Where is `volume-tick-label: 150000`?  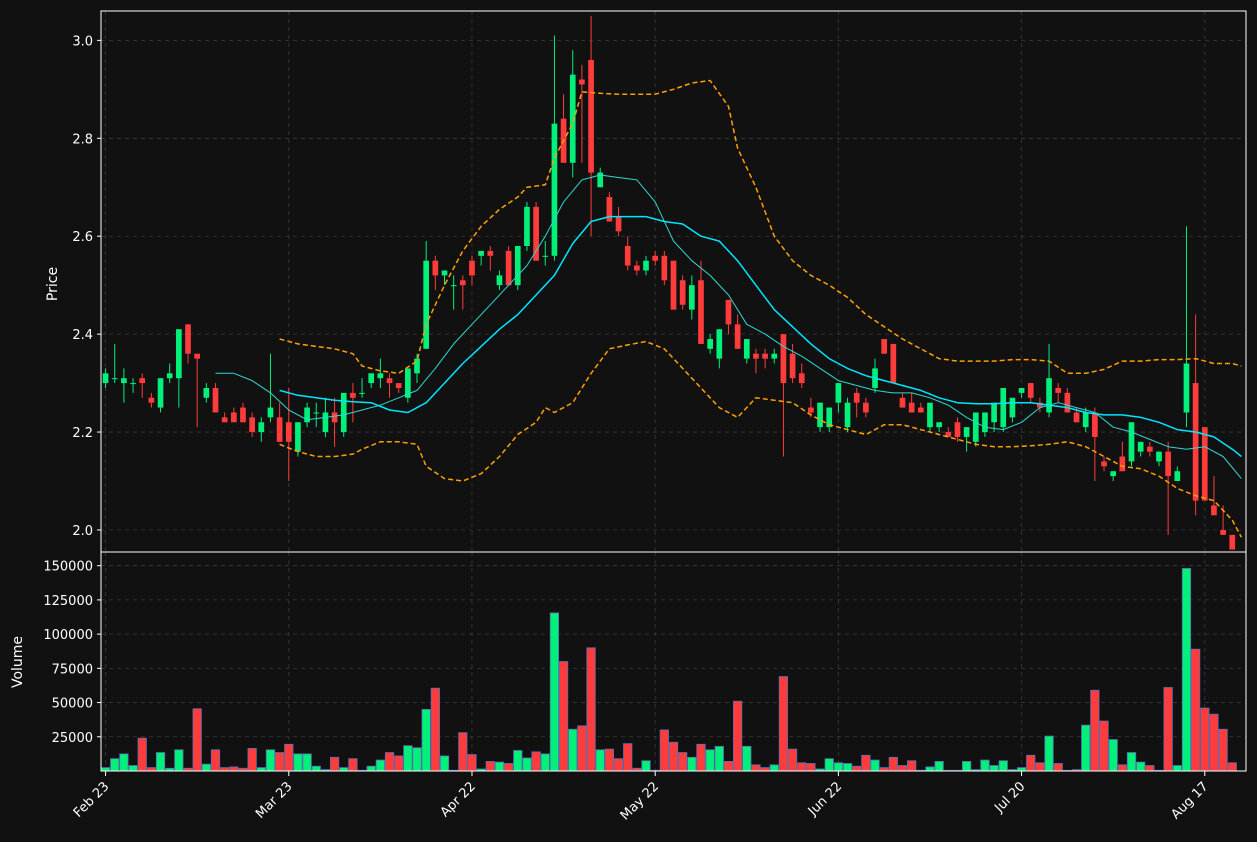
volume-tick-label: 150000 is located at coordinates (68, 567).